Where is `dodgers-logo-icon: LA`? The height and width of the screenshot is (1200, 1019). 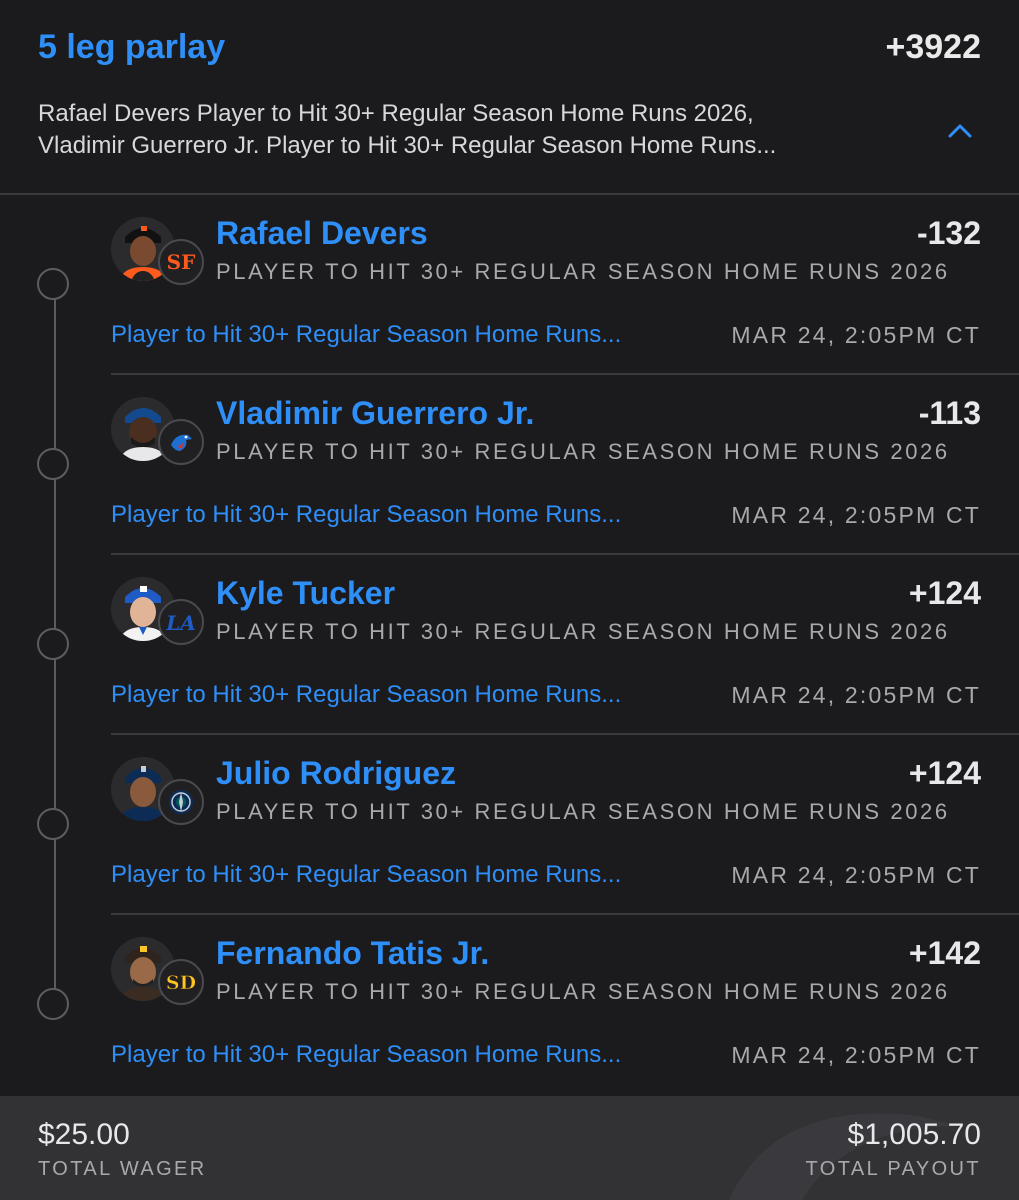
dodgers-logo-icon: LA is located at coordinates (181, 622).